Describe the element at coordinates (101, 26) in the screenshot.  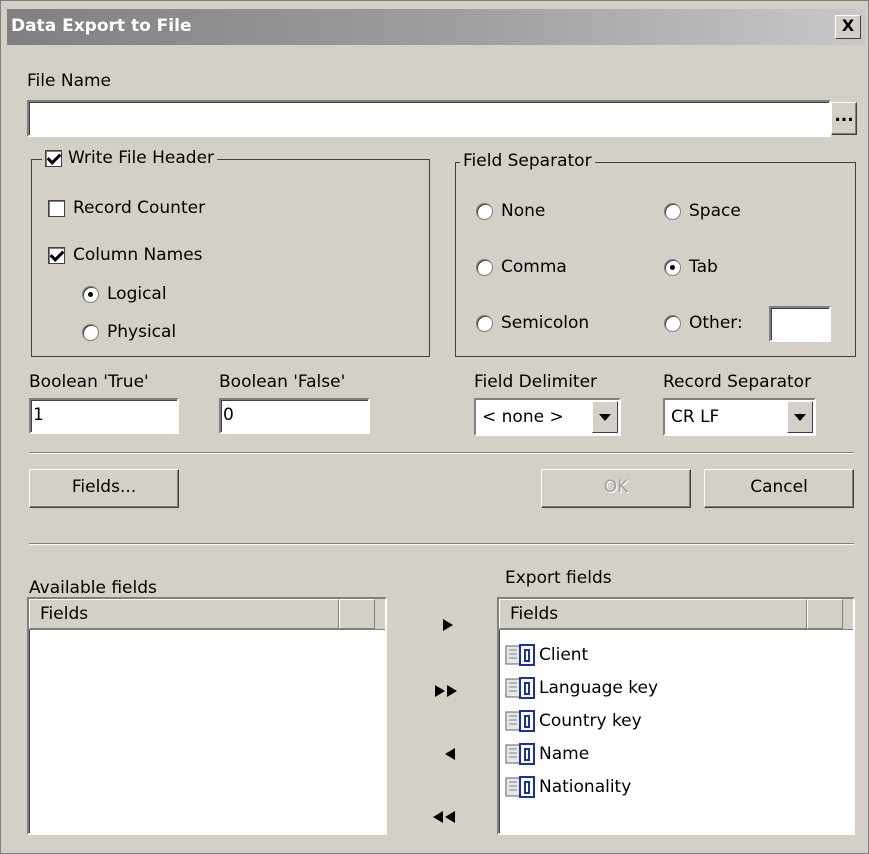
I see `window-title: Data Export to File` at that location.